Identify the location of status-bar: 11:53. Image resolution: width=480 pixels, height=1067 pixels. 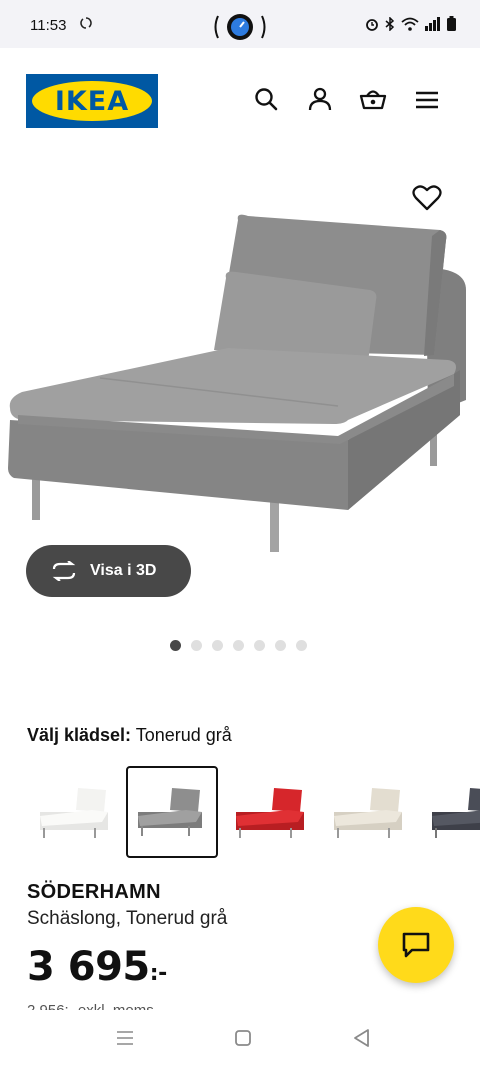
(240, 24).